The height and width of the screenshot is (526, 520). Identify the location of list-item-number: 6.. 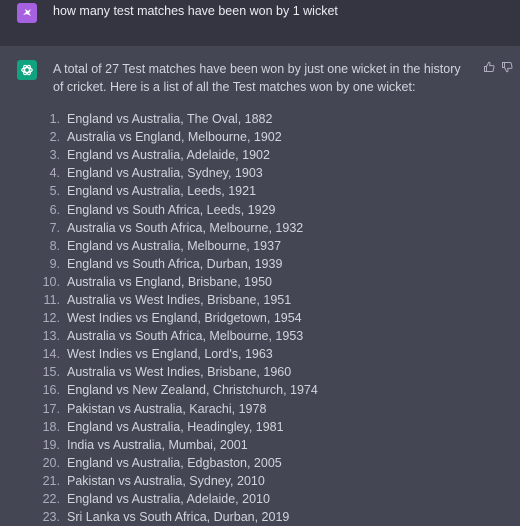
(54, 209).